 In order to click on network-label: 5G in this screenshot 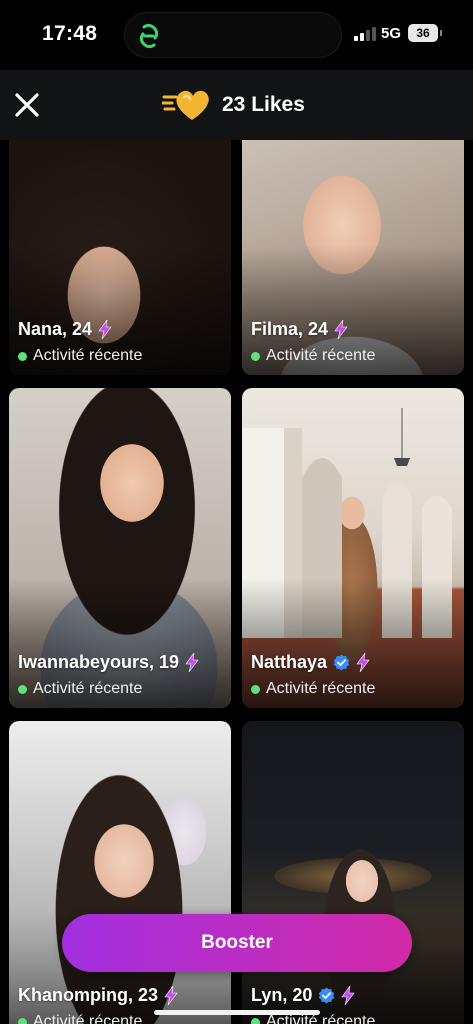, I will do `click(391, 33)`.